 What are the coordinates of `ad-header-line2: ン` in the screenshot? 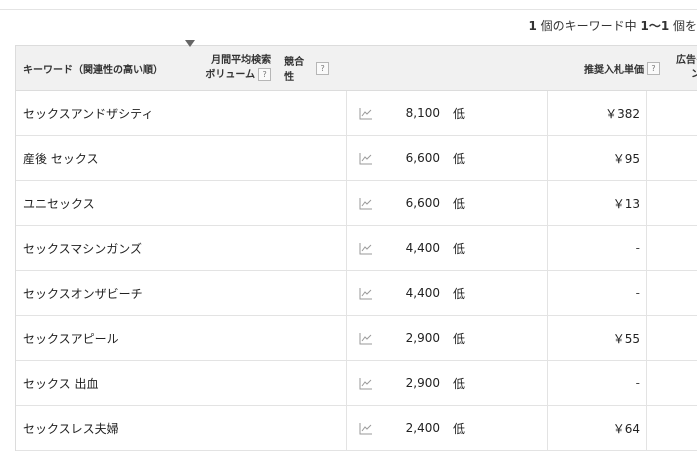 It's located at (694, 74).